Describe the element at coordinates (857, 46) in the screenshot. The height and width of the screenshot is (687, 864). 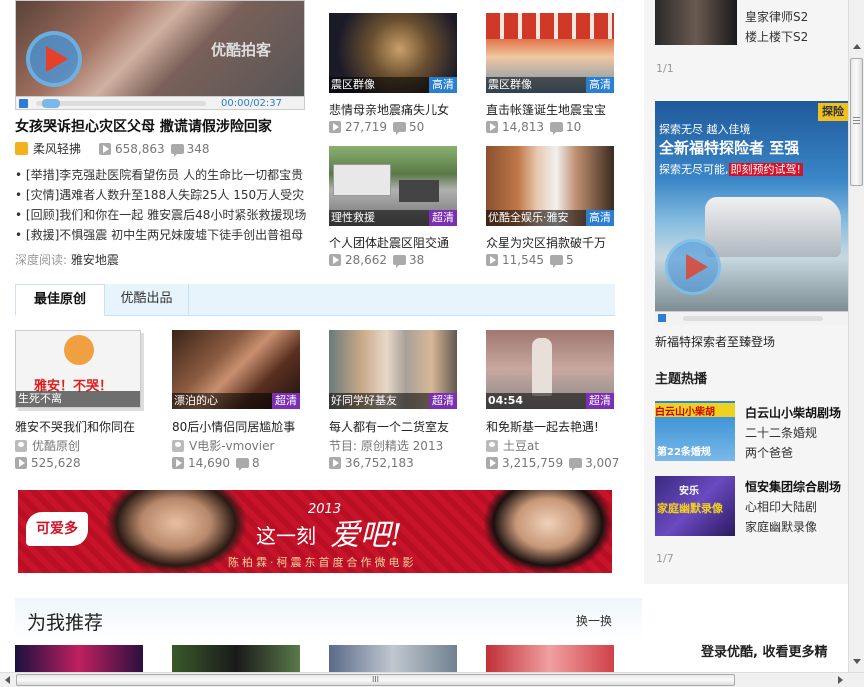
I see `scroll-up-arrow-icon` at that location.